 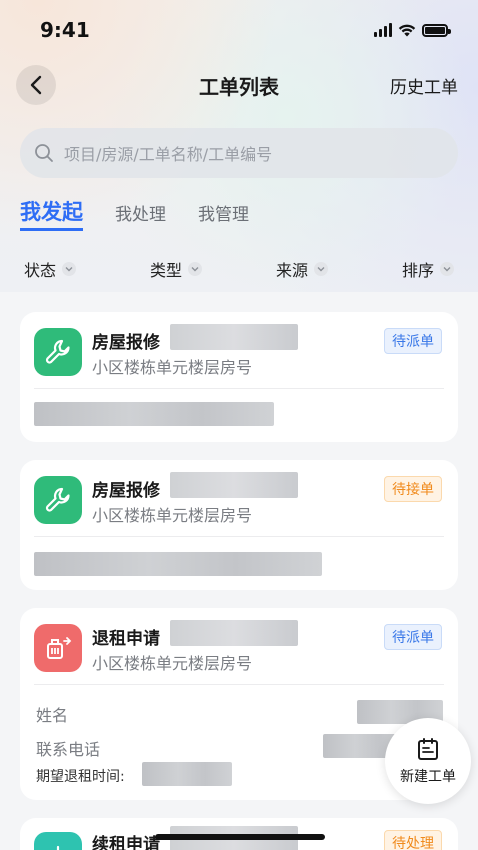 I want to click on history-orders-link: 历史工单, so click(x=424, y=85).